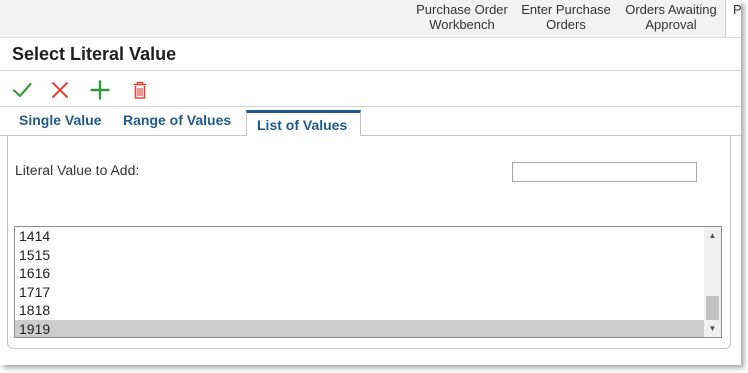  I want to click on literal-value-input, so click(604, 172).